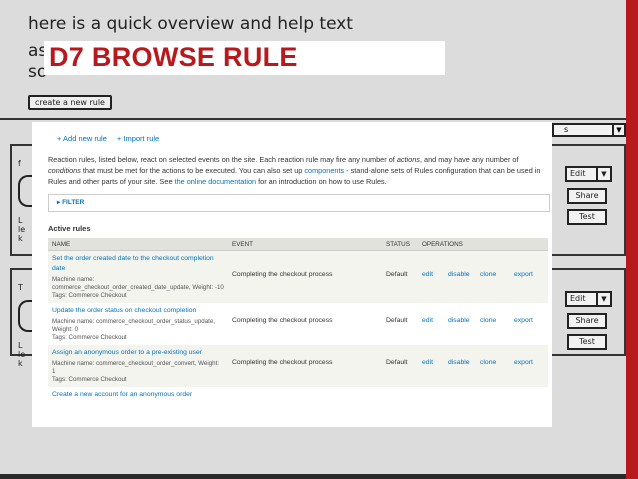 This screenshot has width=638, height=479. What do you see at coordinates (138, 244) in the screenshot?
I see `column-header-name: NAME` at bounding box center [138, 244].